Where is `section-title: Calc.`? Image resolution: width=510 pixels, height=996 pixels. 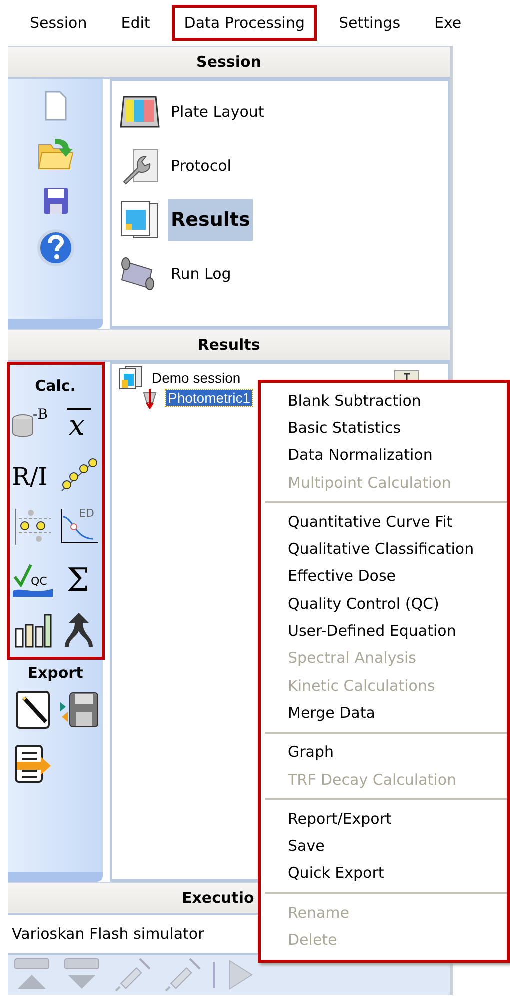 section-title: Calc. is located at coordinates (55, 386).